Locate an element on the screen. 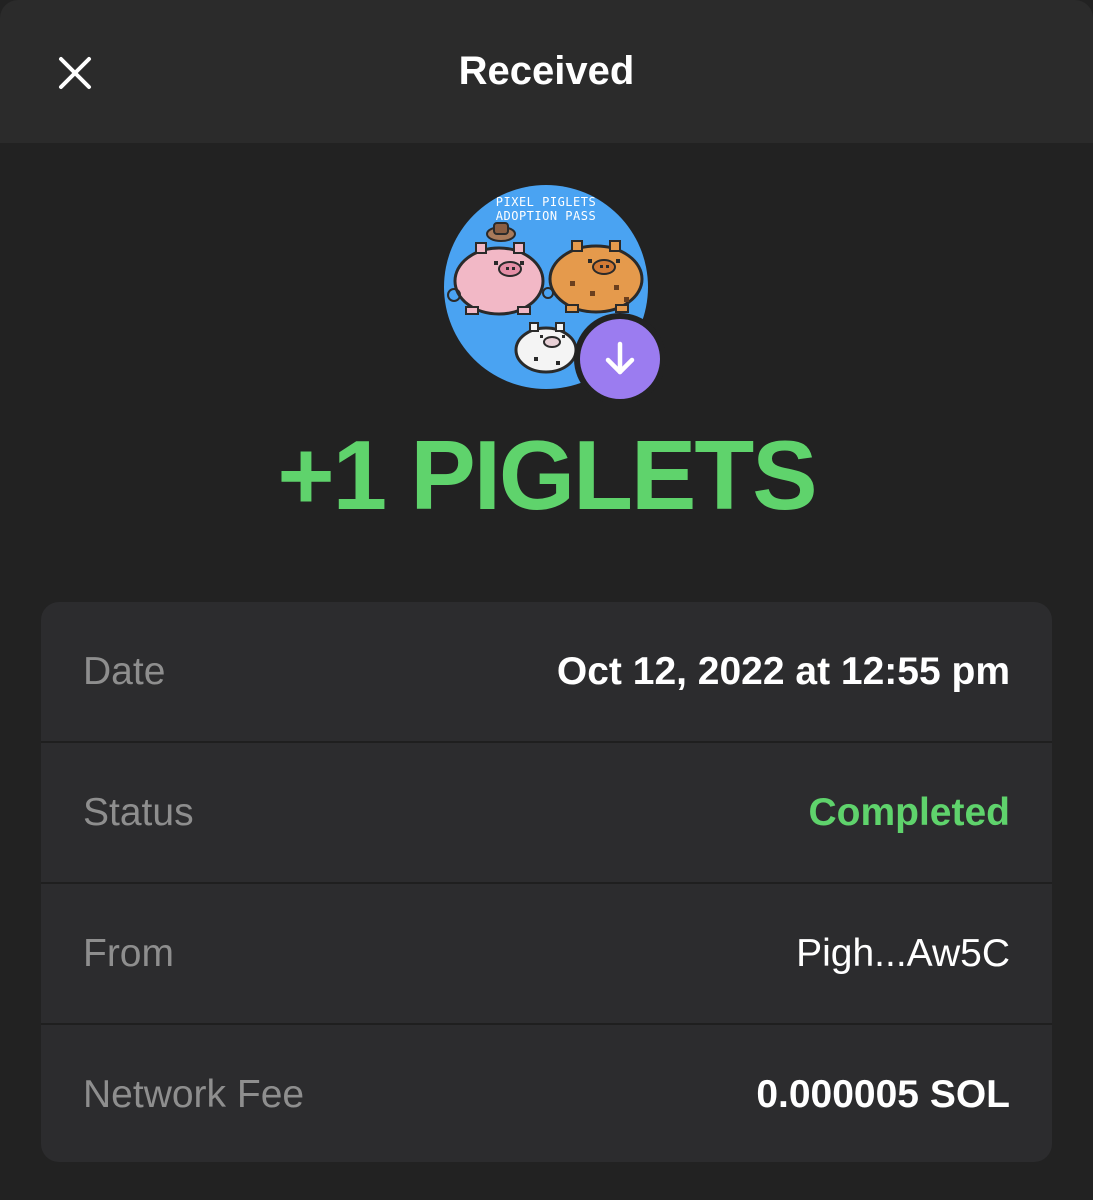 This screenshot has height=1200, width=1093. arrow-down-icon is located at coordinates (620, 358).